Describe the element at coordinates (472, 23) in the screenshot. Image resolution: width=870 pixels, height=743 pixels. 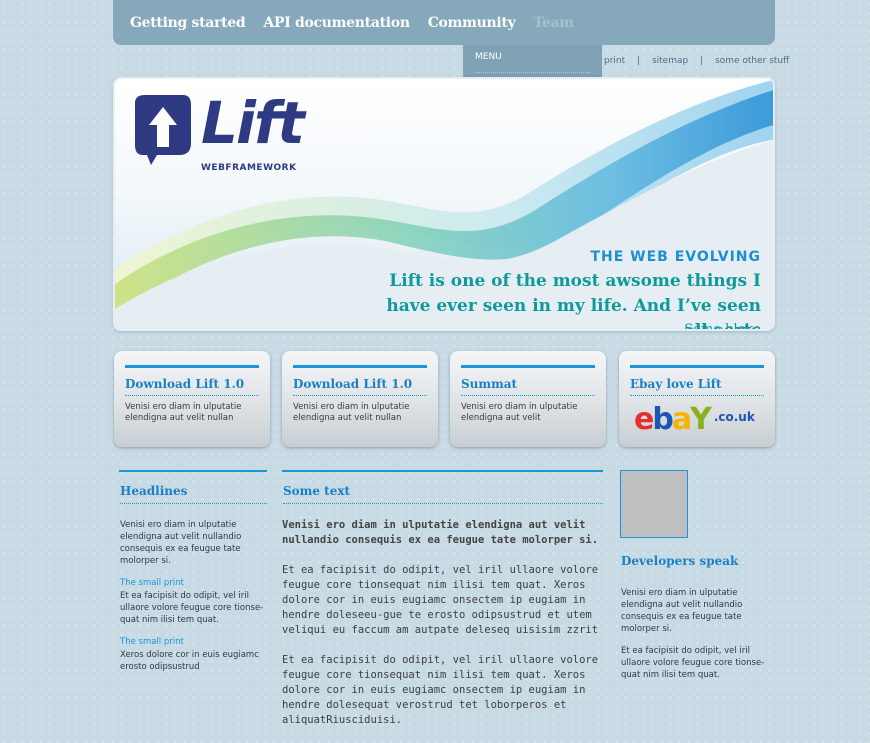
I see `nav-community: Community` at that location.